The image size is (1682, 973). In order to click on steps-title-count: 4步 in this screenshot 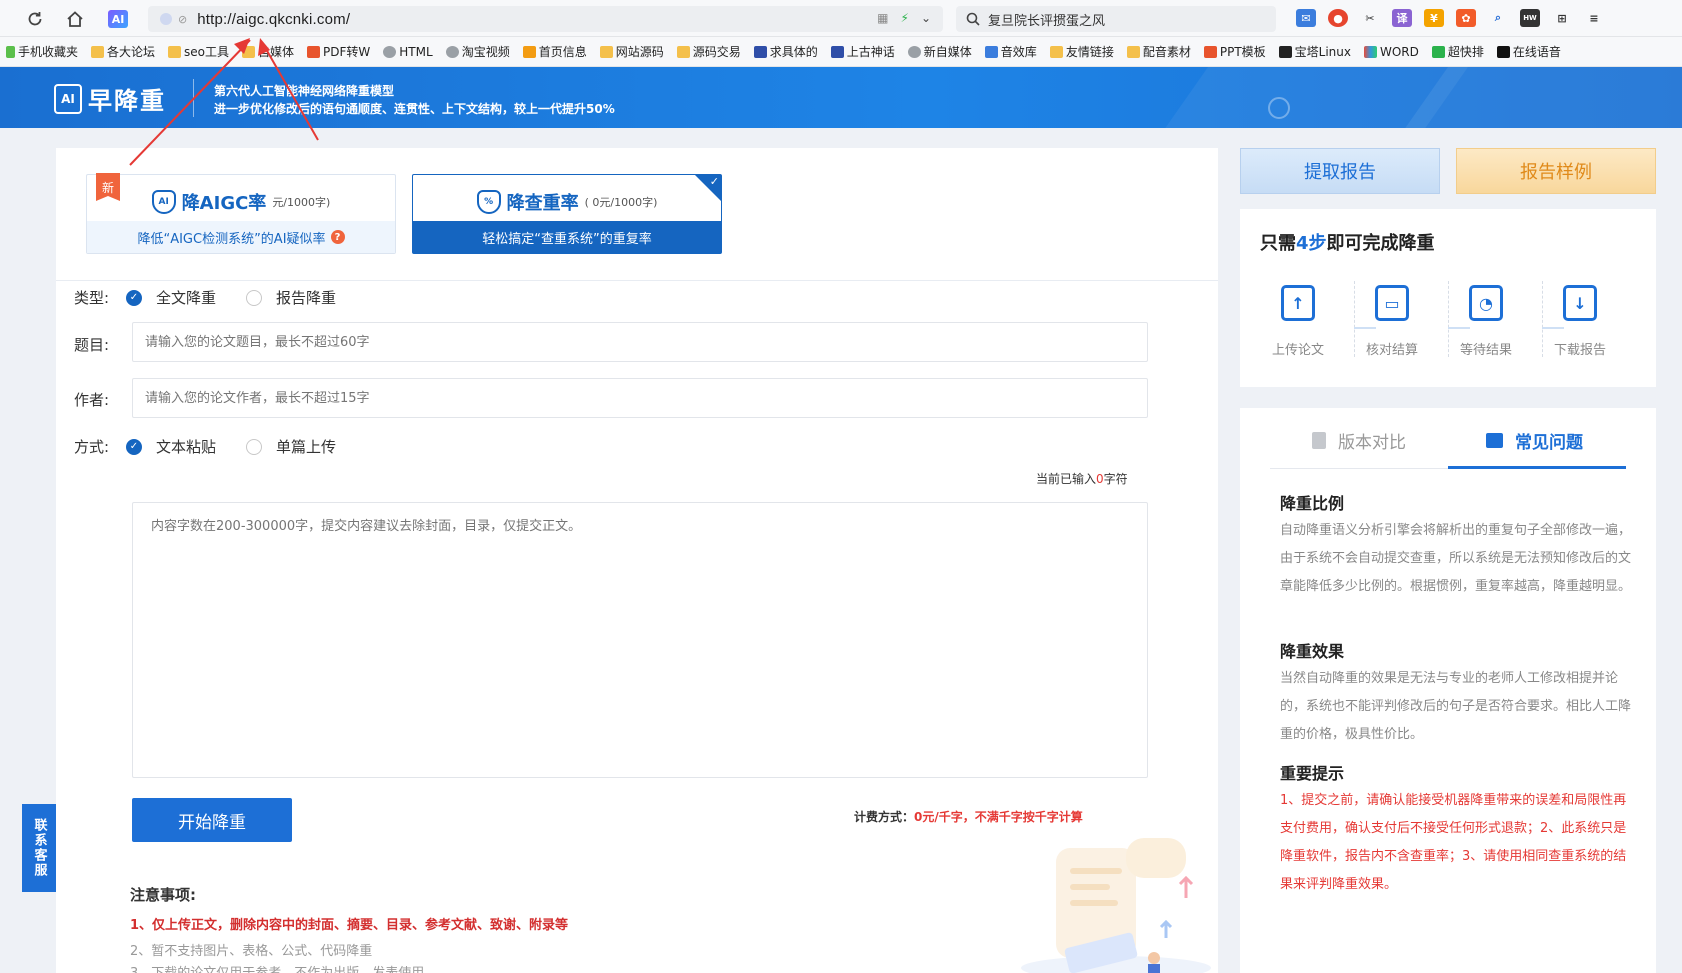, I will do `click(1311, 243)`.